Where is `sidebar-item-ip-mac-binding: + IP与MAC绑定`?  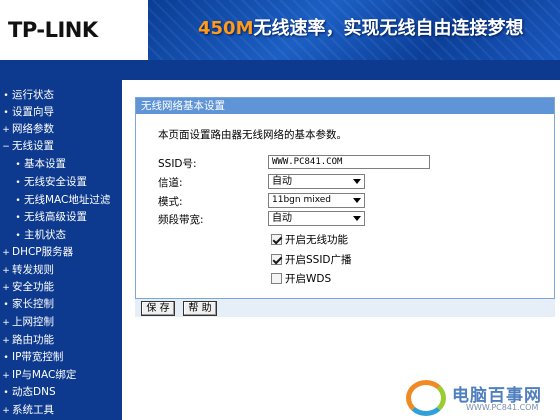
sidebar-item-ip-mac-binding: + IP与MAC绑定 is located at coordinates (38, 375).